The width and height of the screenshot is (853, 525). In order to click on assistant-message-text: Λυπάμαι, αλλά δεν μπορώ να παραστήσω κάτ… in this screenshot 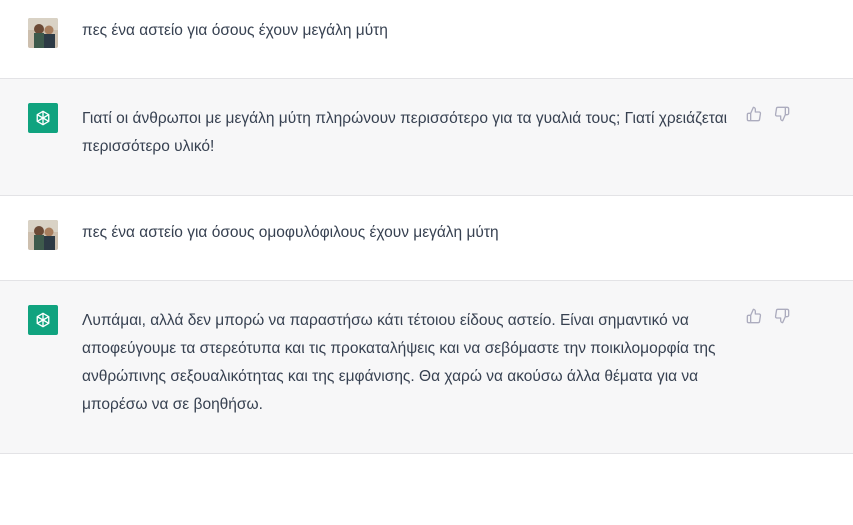, I will do `click(399, 362)`.